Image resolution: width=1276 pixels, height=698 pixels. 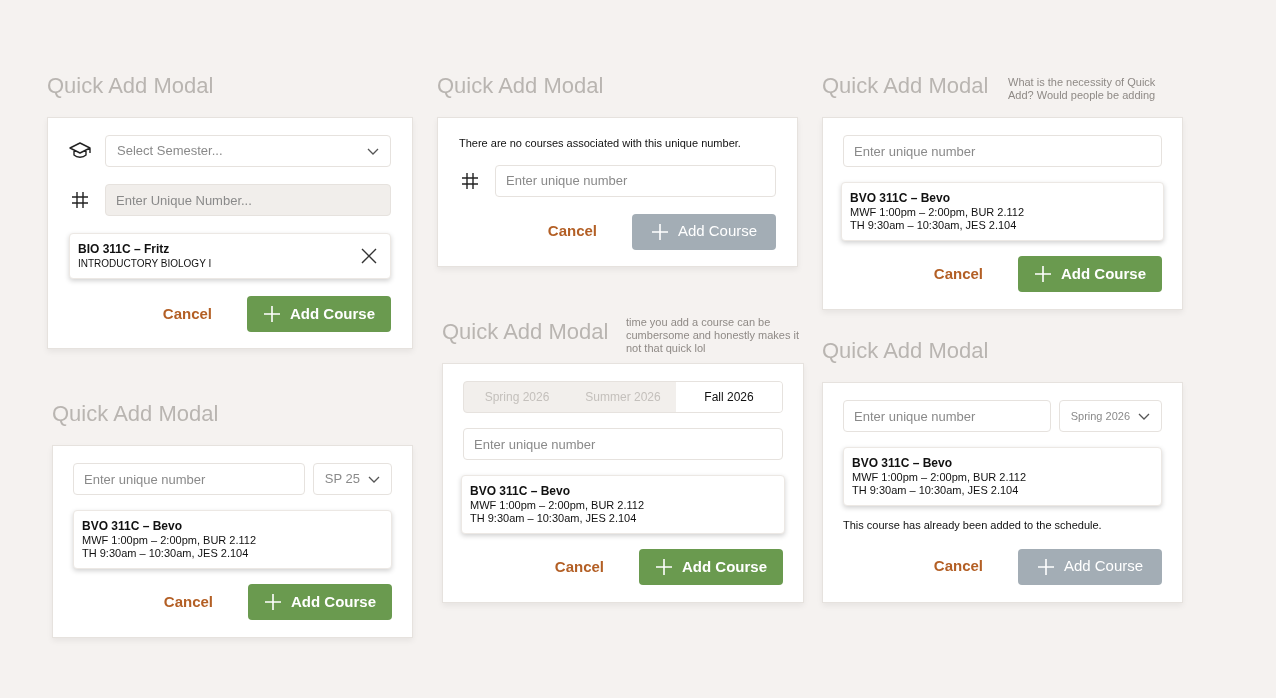 I want to click on course-detail: INTRODUCTORY BIOLOGY I, so click(x=145, y=263).